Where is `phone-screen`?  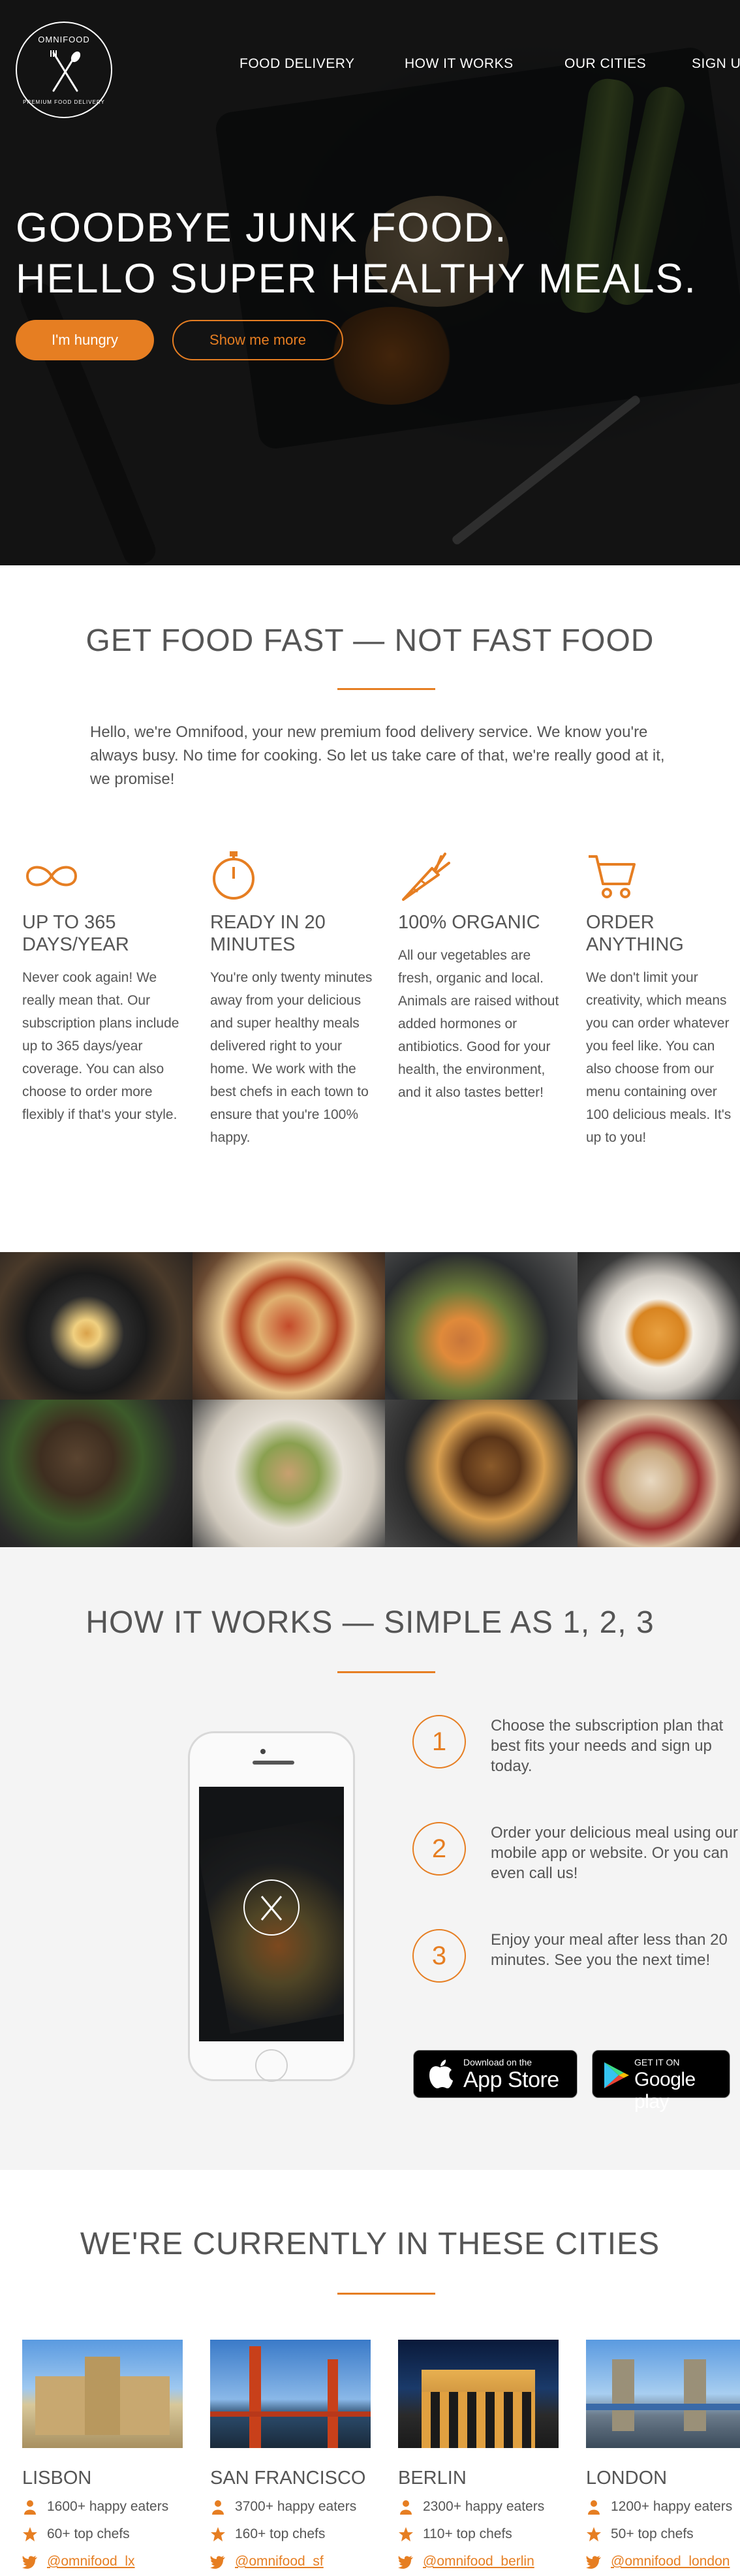 phone-screen is located at coordinates (271, 1914).